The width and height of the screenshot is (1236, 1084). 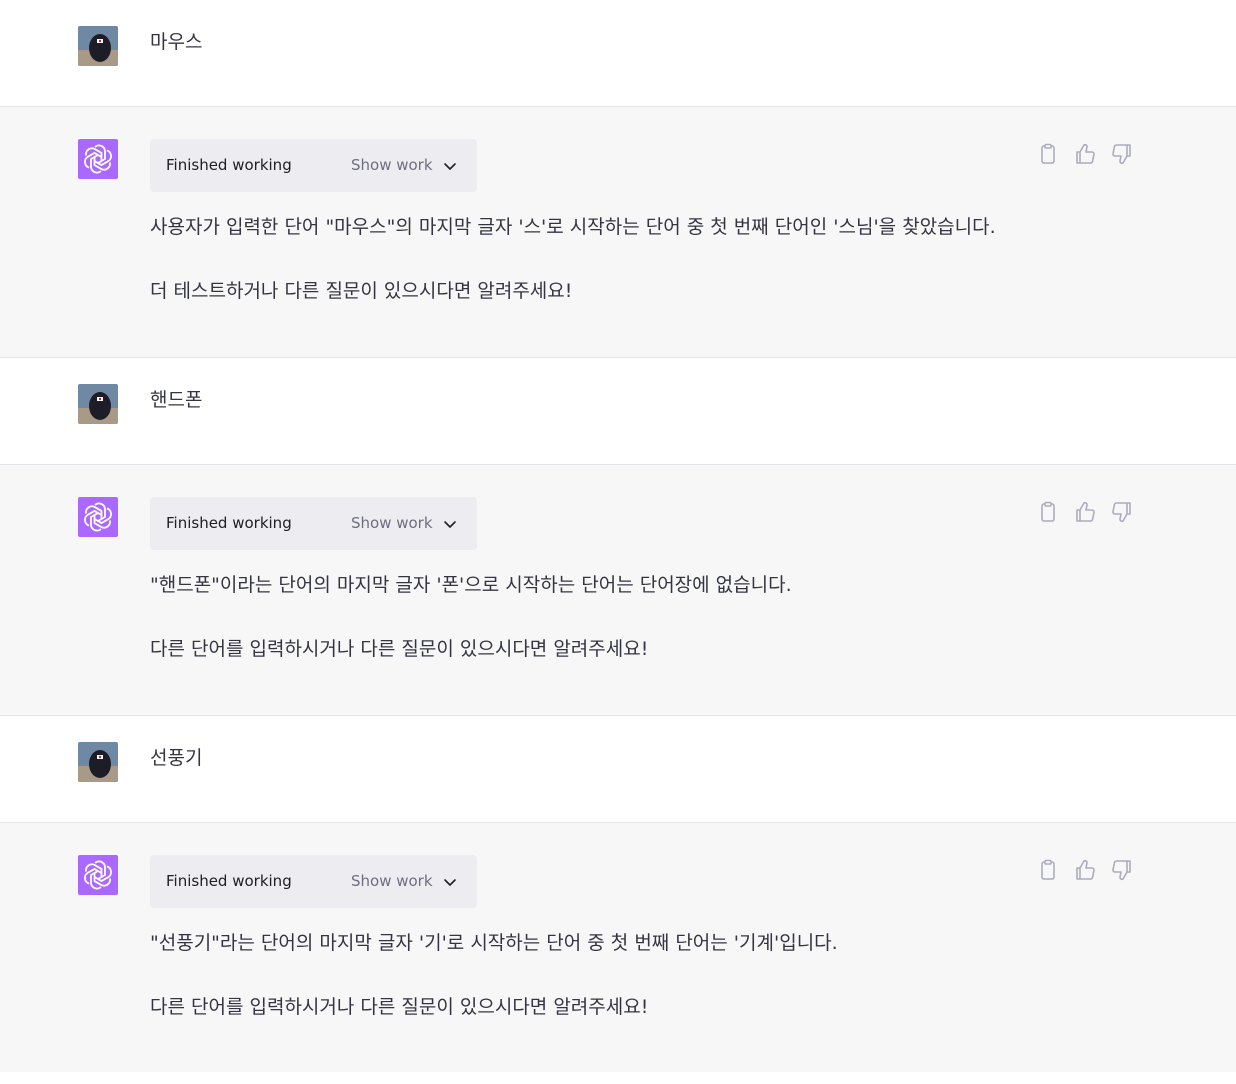 What do you see at coordinates (618, 769) in the screenshot?
I see `user-message: 선풍기` at bounding box center [618, 769].